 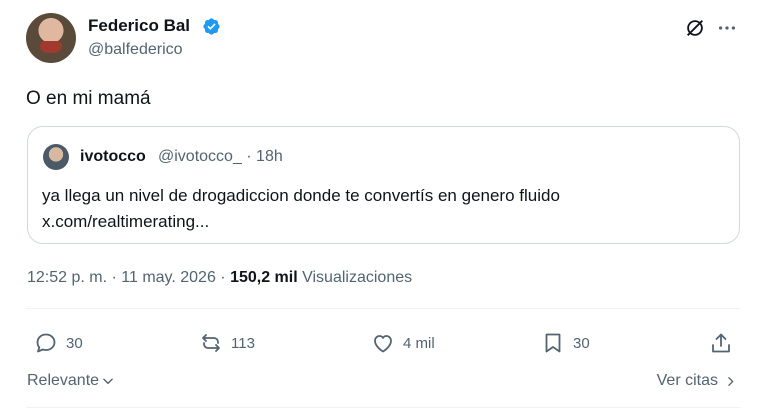 I want to click on repost-button: 113, so click(x=227, y=343).